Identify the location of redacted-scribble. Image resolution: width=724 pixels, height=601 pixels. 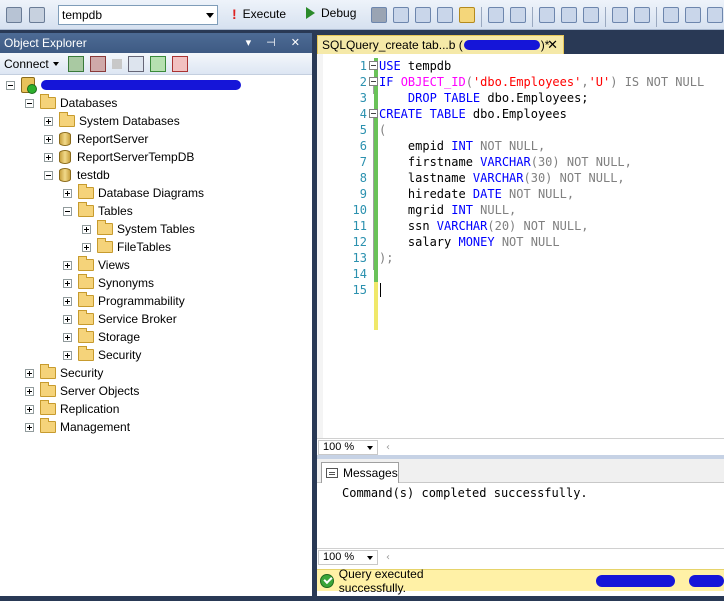
(706, 580).